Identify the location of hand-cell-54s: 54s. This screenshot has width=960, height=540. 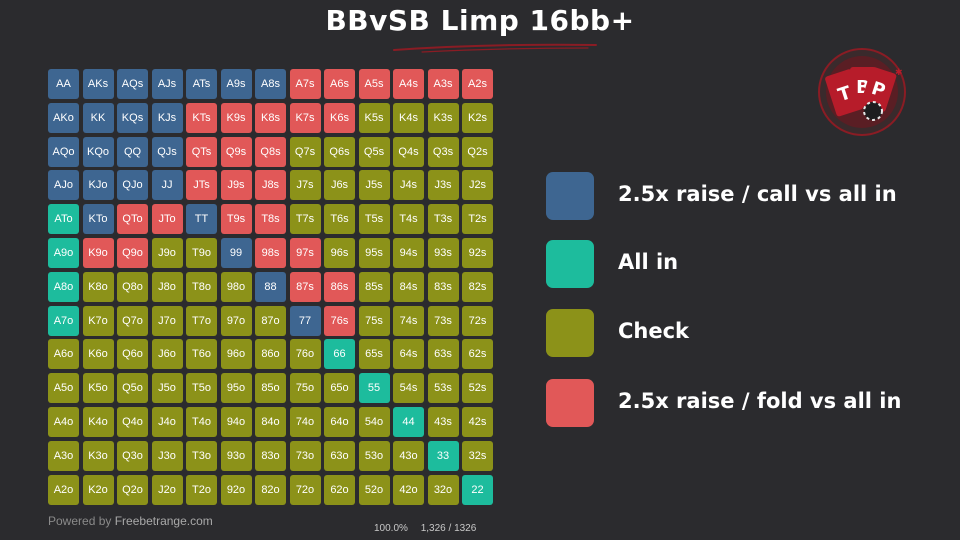
(408, 388).